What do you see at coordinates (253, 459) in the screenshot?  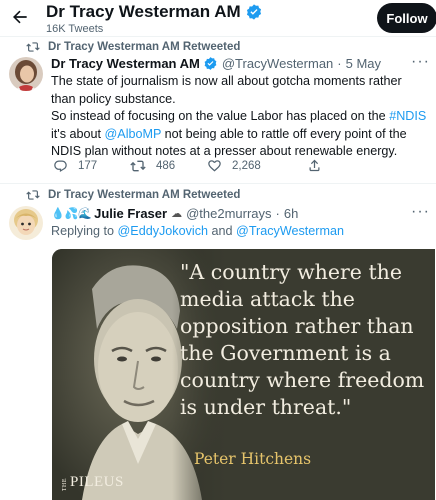 I see `quote-author: Peter Hitchens` at bounding box center [253, 459].